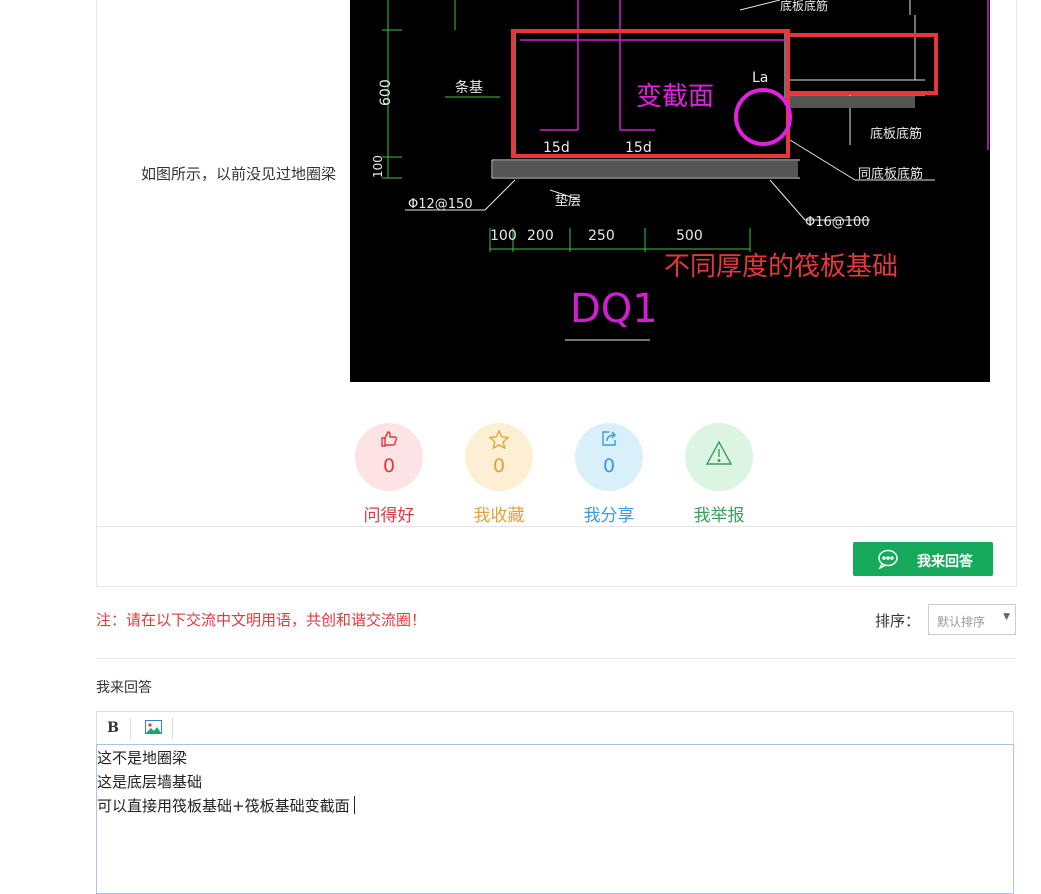  I want to click on chat-bubble-icon, so click(888, 561).